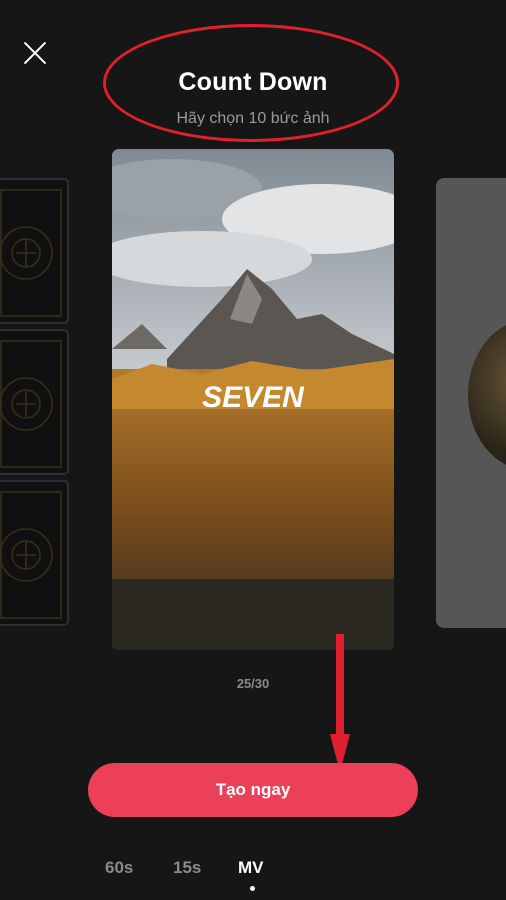 This screenshot has height=900, width=506. I want to click on annotation-oval, so click(251, 83).